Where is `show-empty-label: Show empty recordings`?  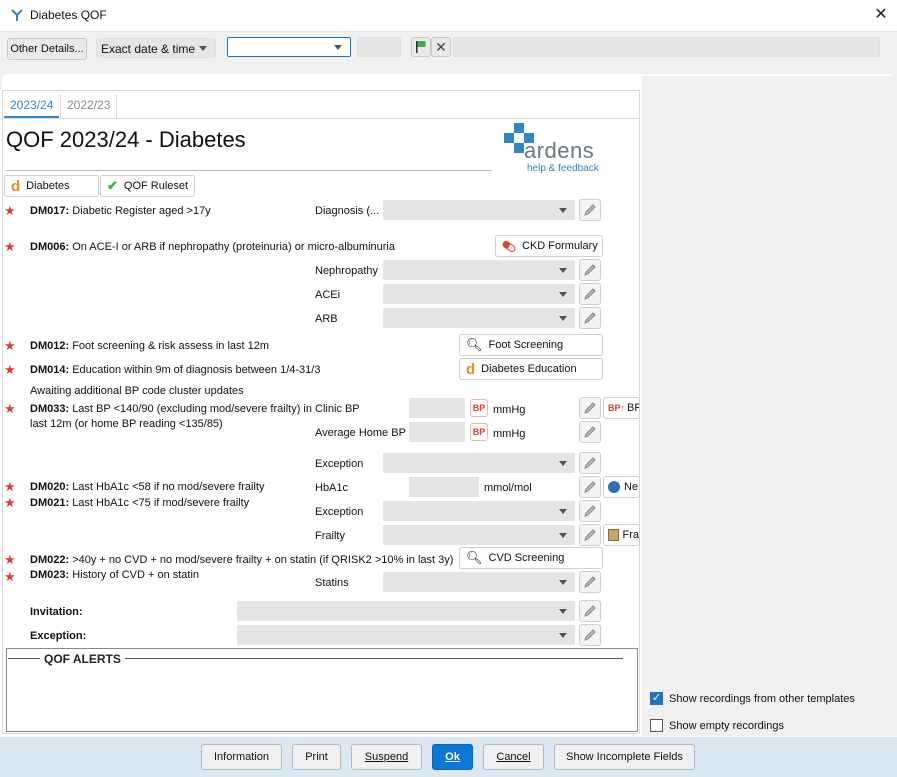 show-empty-label: Show empty recordings is located at coordinates (726, 725).